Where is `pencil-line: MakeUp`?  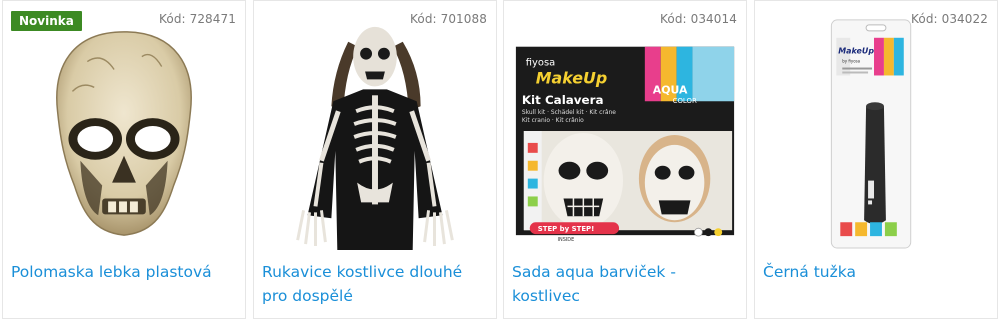
pencil-line: MakeUp is located at coordinates (856, 51).